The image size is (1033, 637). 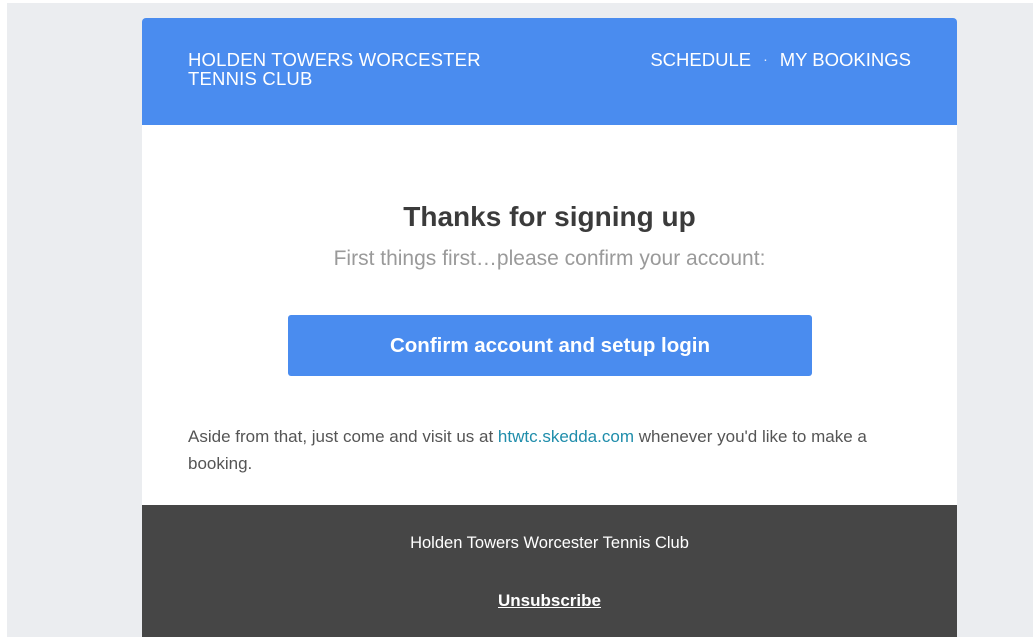 I want to click on header-nav: SCHEDULE · MY BOOKINGS, so click(x=780, y=60).